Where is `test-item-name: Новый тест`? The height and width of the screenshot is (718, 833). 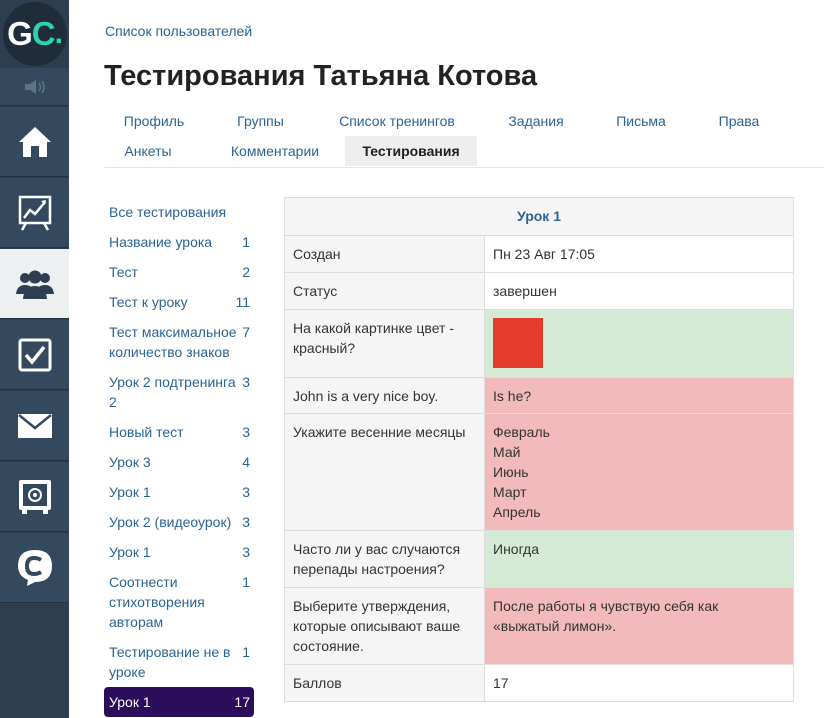 test-item-name: Новый тест is located at coordinates (146, 432).